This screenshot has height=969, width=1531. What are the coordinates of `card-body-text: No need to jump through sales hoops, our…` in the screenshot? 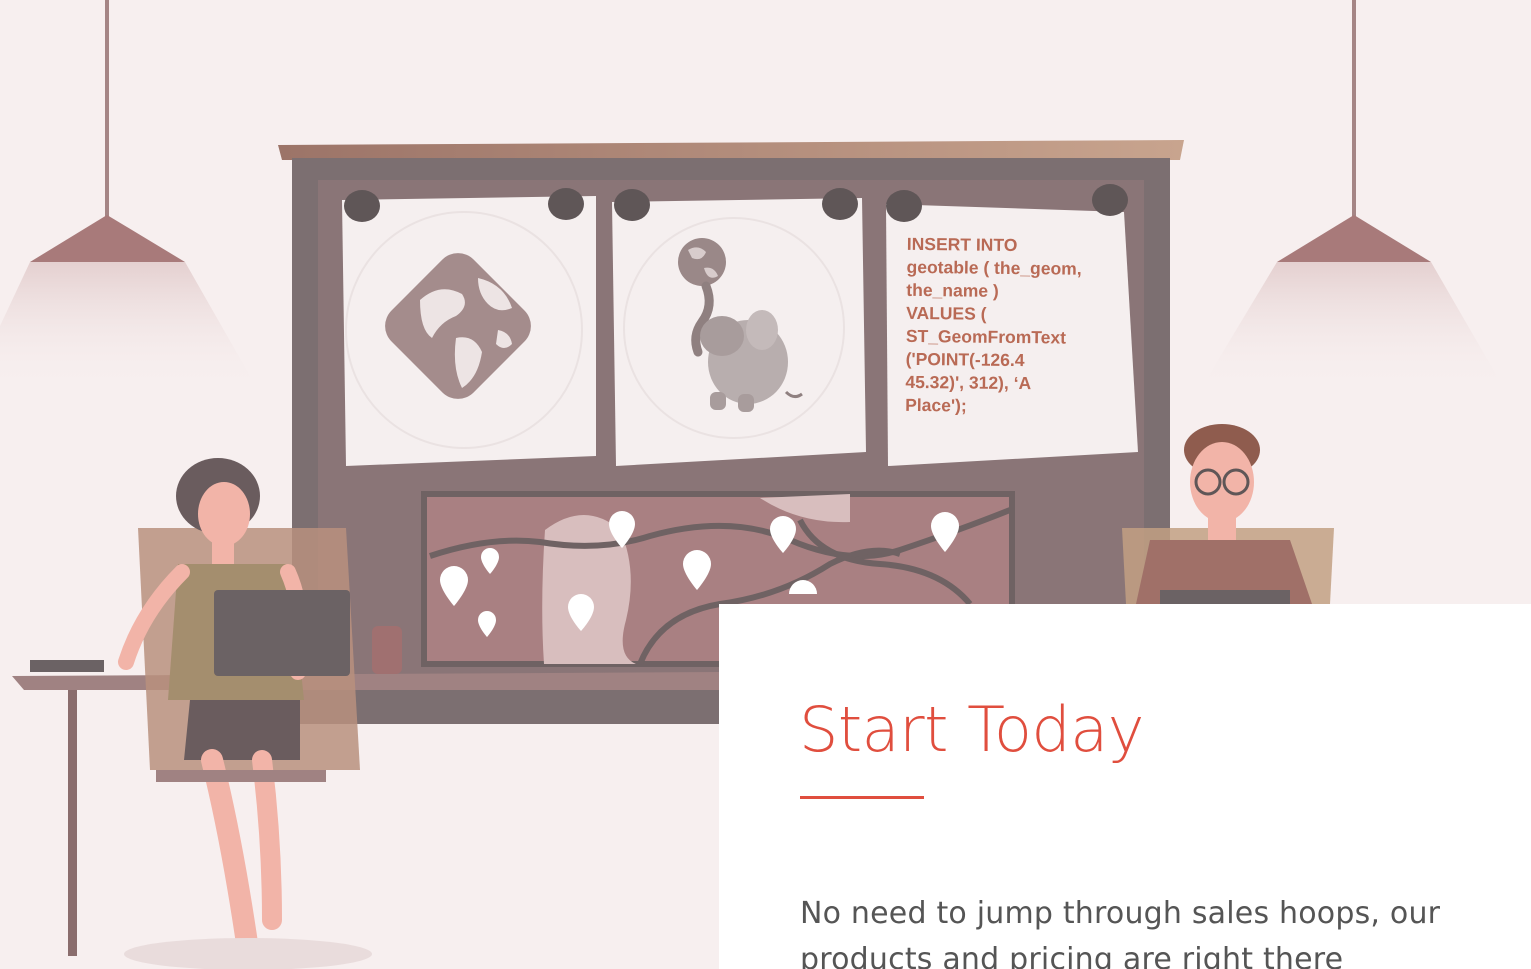 It's located at (1120, 932).